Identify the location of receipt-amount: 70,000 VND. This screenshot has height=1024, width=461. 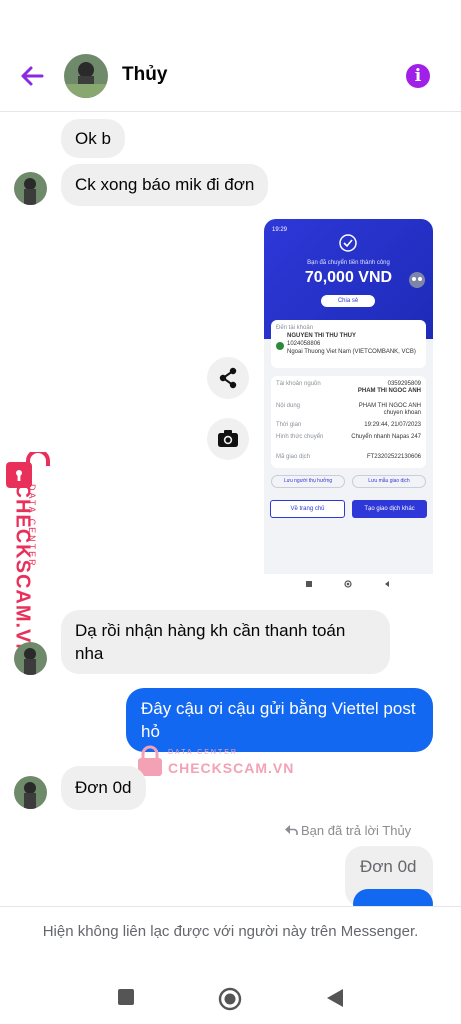
(348, 277).